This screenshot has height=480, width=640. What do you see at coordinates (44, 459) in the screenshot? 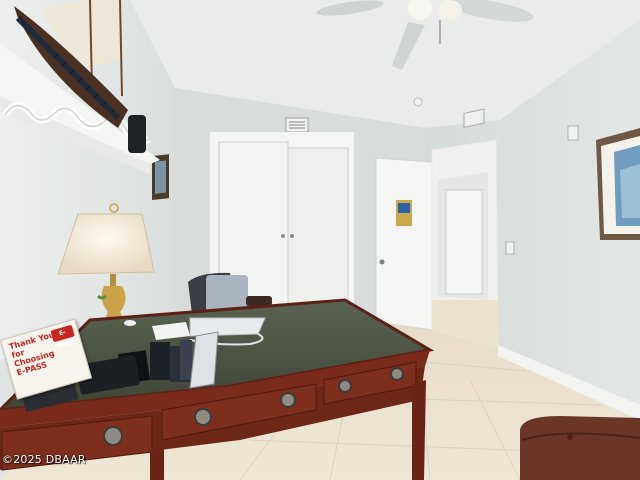
I see `copyright-watermark: ©2025 DBAAR` at bounding box center [44, 459].